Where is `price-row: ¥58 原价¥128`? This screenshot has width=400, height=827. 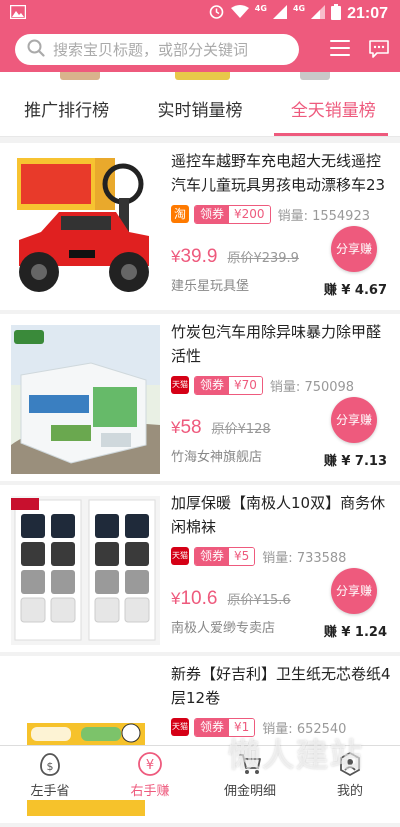
price-row: ¥58 原价¥128 is located at coordinates (221, 428).